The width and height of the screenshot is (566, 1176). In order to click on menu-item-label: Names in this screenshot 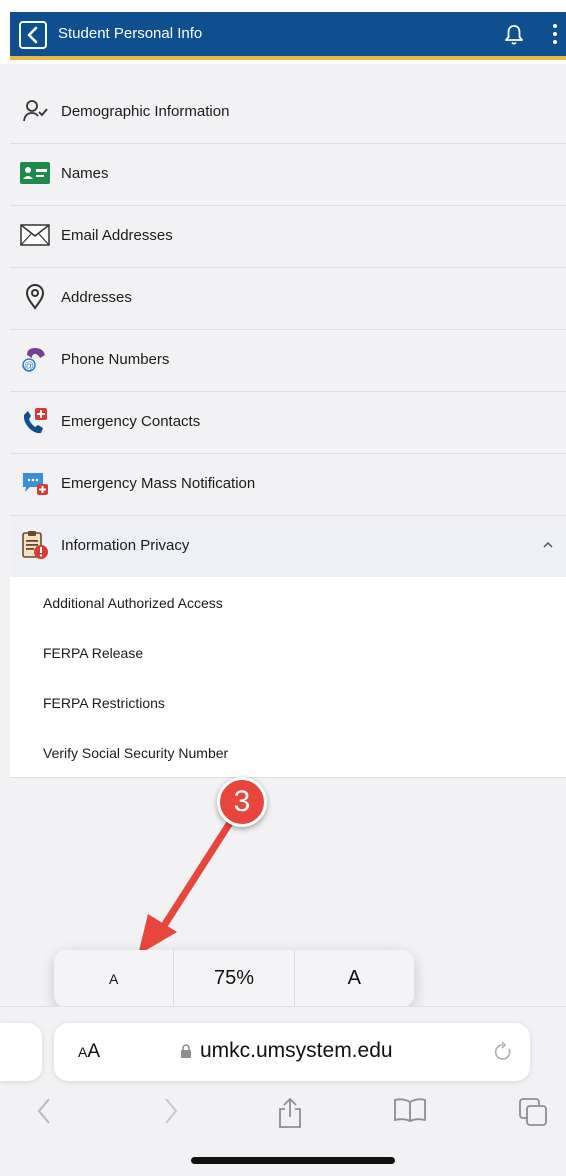, I will do `click(85, 173)`.